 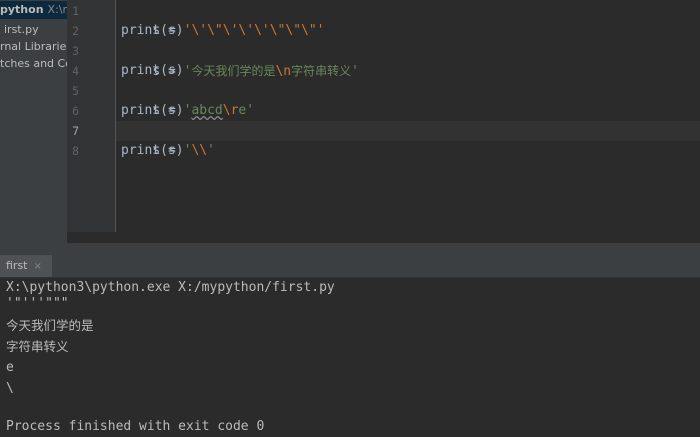 What do you see at coordinates (22, 9) in the screenshot?
I see `project-root-name: python` at bounding box center [22, 9].